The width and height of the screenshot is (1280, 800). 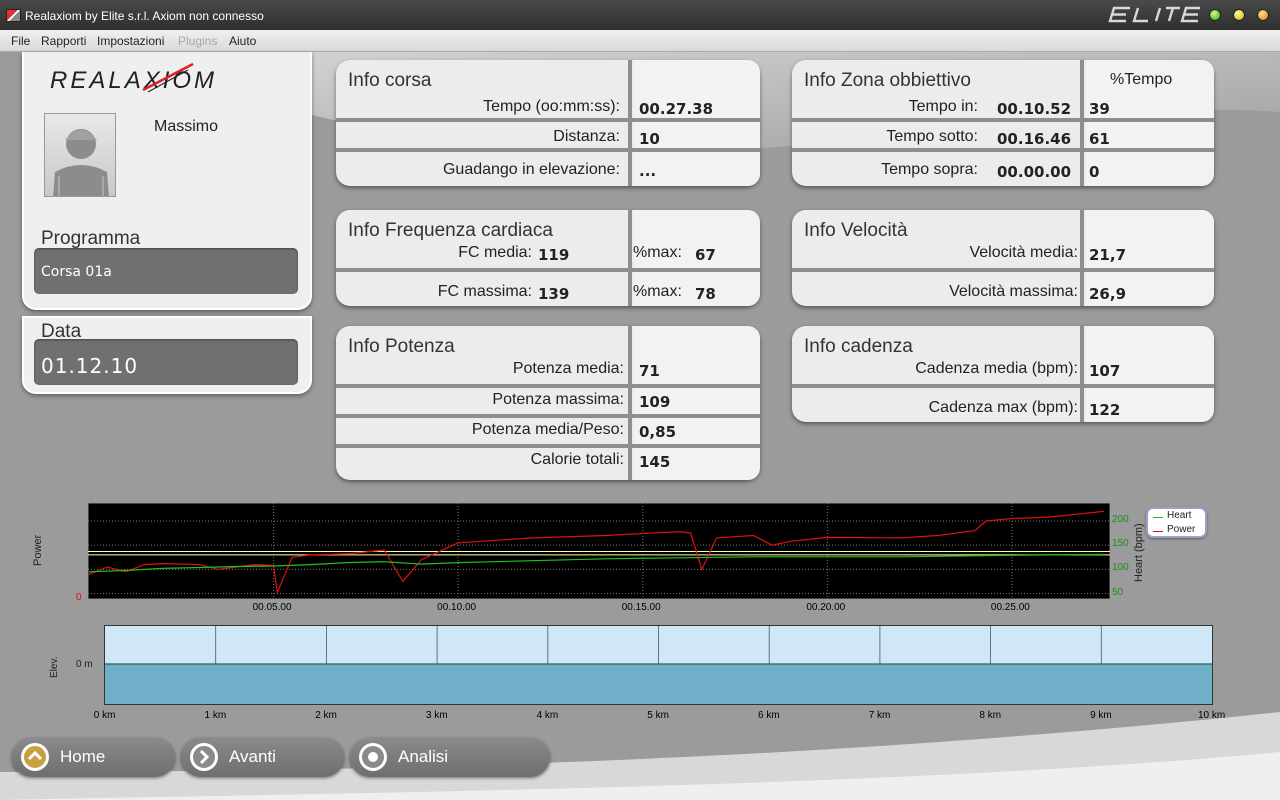 What do you see at coordinates (242, 41) in the screenshot?
I see `menu-aiuto: Aiuto` at bounding box center [242, 41].